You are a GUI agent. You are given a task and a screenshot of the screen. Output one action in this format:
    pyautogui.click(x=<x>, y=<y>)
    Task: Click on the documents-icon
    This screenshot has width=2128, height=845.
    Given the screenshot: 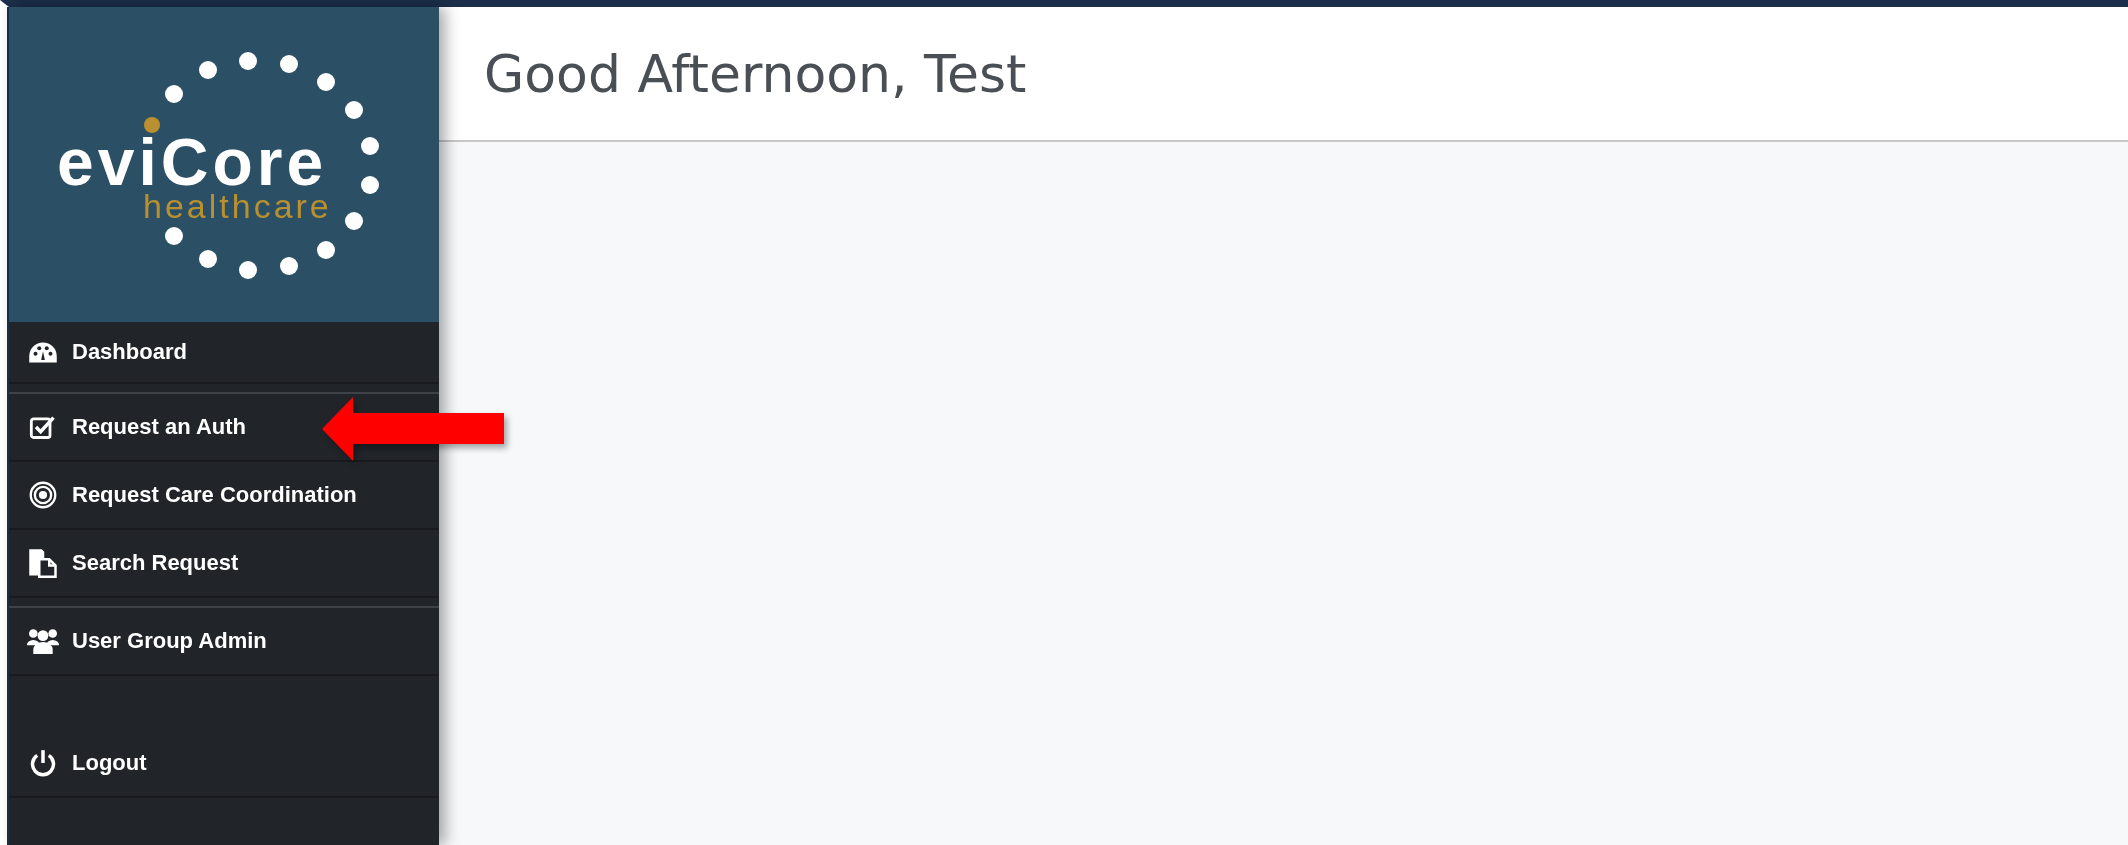 What is the action you would take?
    pyautogui.click(x=43, y=563)
    